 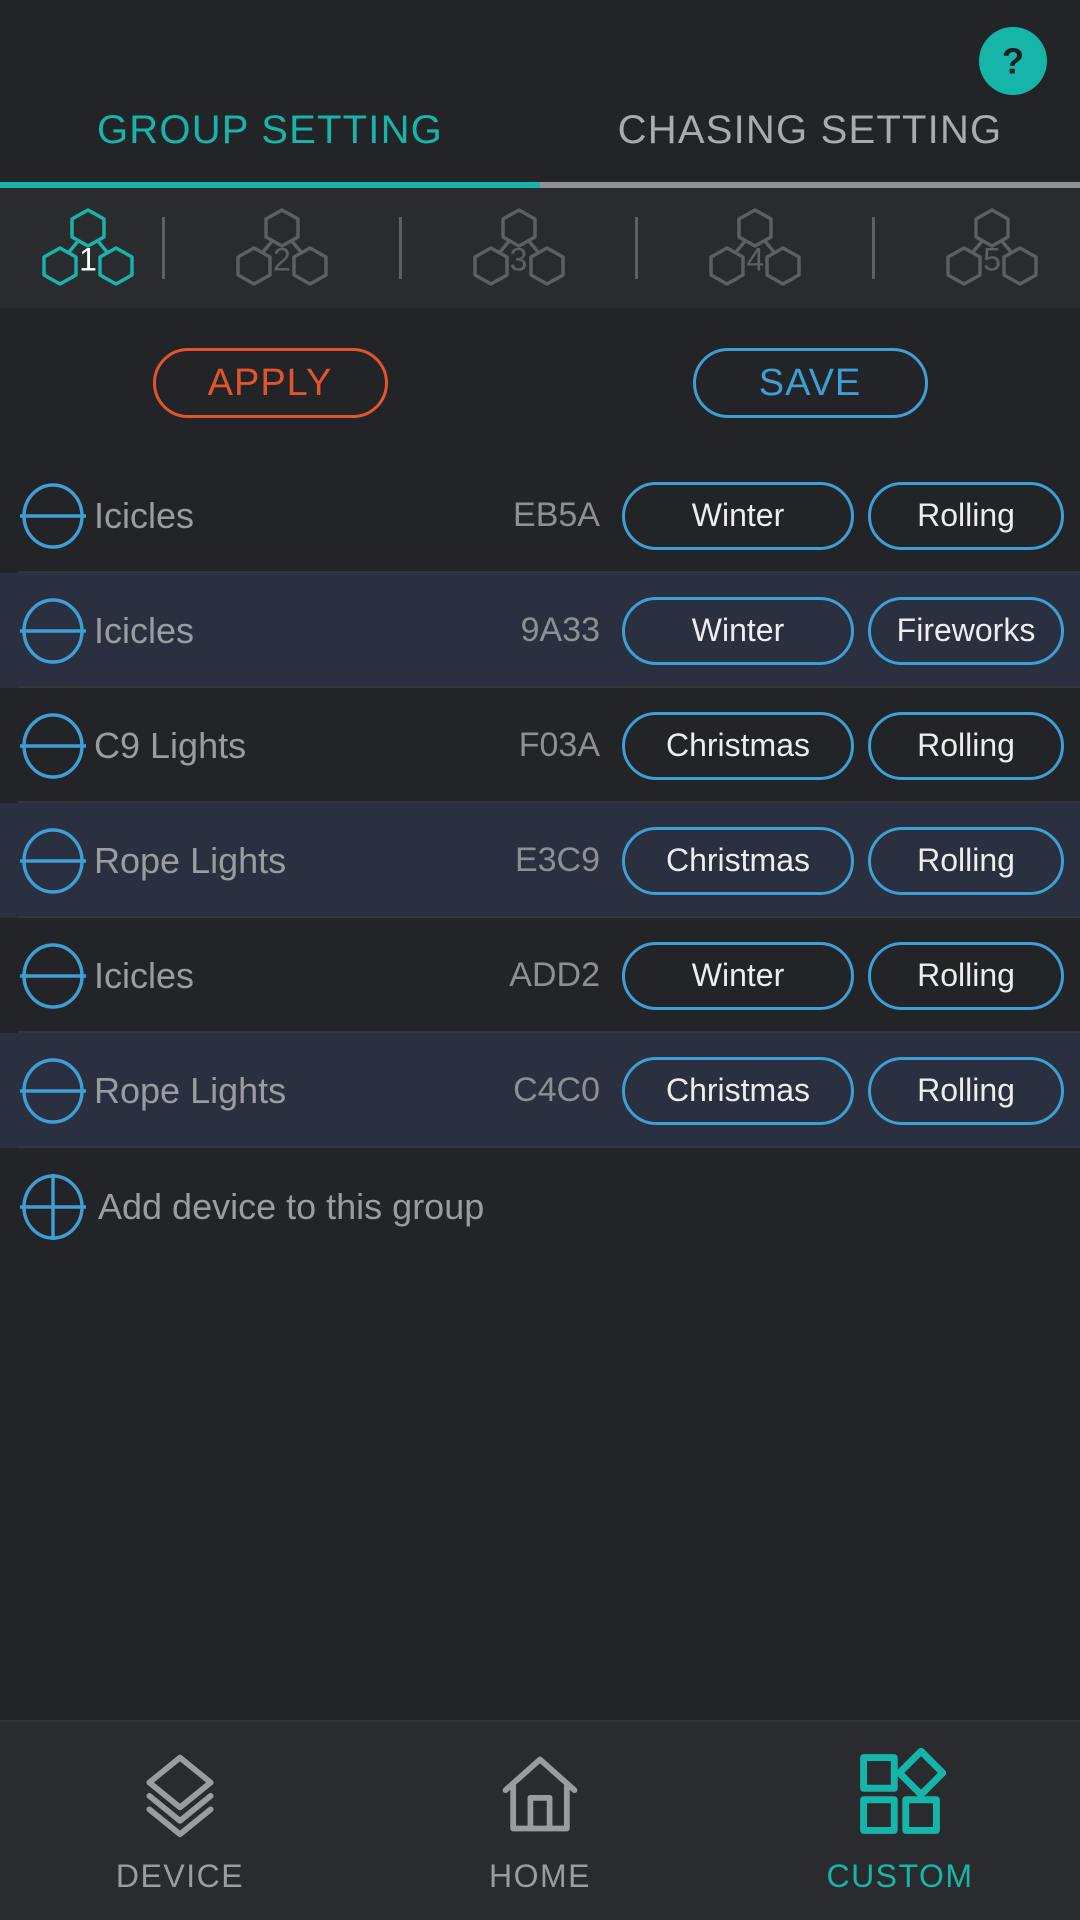 I want to click on save-button-label: SAVE, so click(x=810, y=382).